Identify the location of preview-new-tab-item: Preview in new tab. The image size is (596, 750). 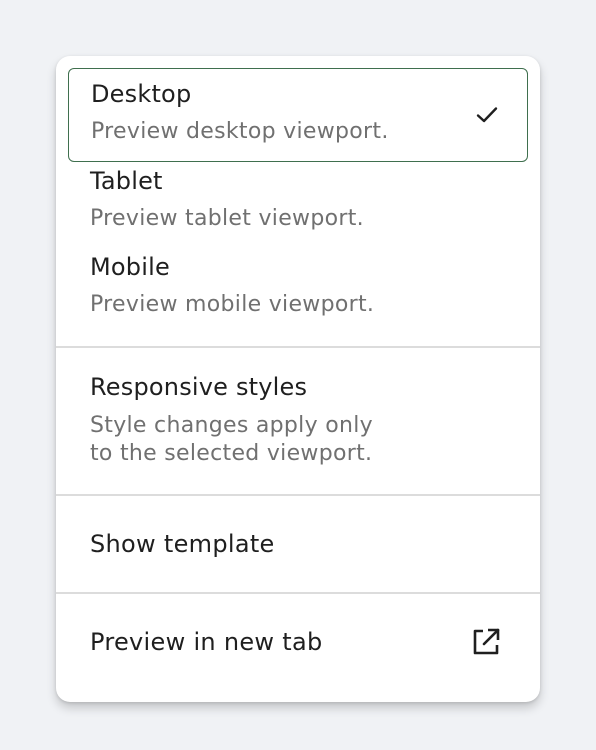
(298, 642).